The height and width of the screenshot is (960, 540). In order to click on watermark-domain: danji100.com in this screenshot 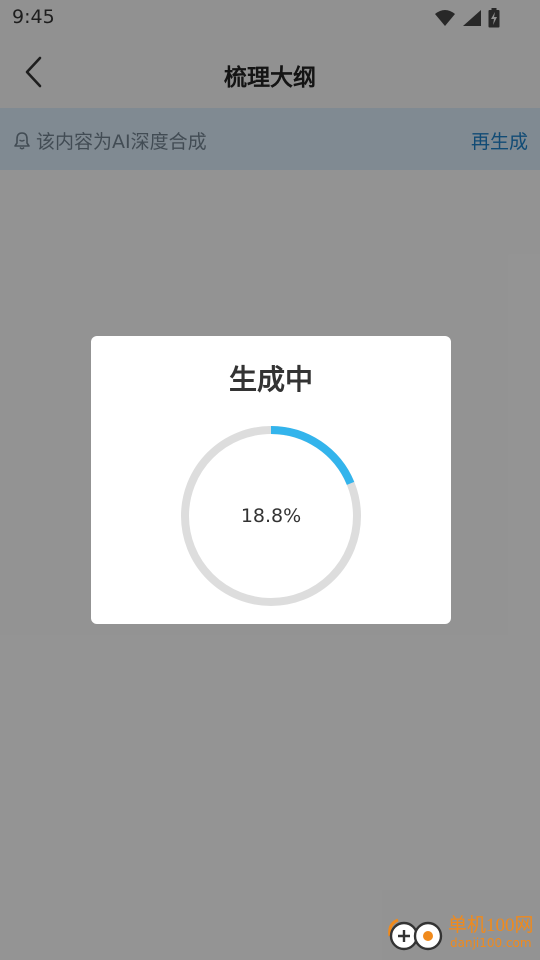, I will do `click(491, 943)`.